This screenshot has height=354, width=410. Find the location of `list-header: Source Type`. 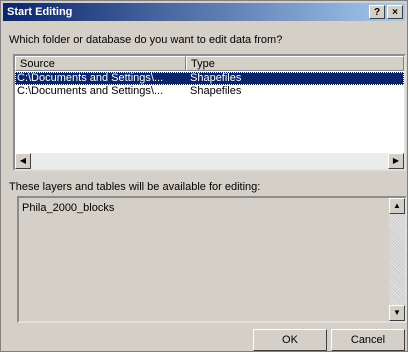

list-header: Source Type is located at coordinates (209, 63).